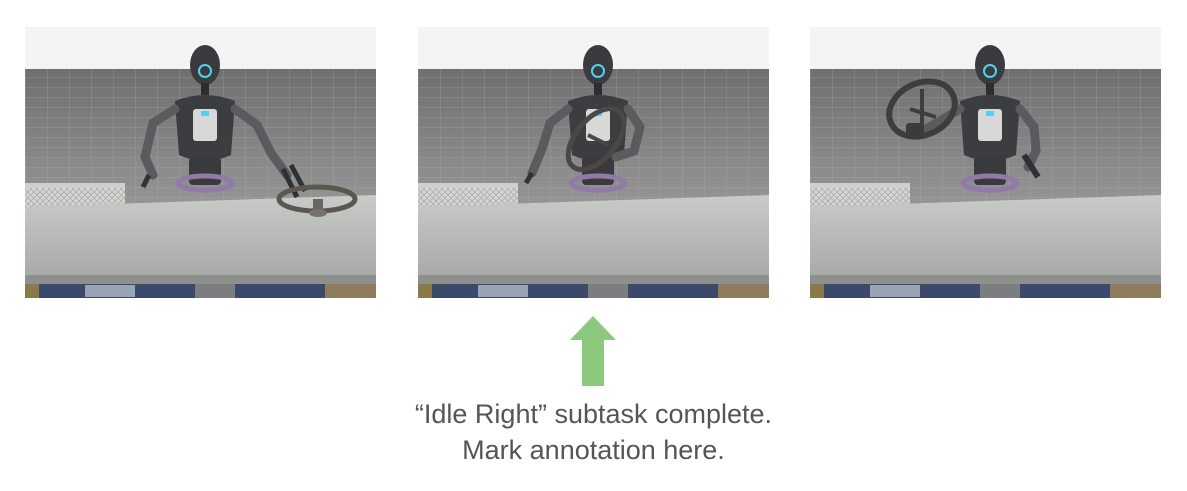  What do you see at coordinates (593, 414) in the screenshot?
I see `caption-line-1: “Idle Right” subtask complete.` at bounding box center [593, 414].